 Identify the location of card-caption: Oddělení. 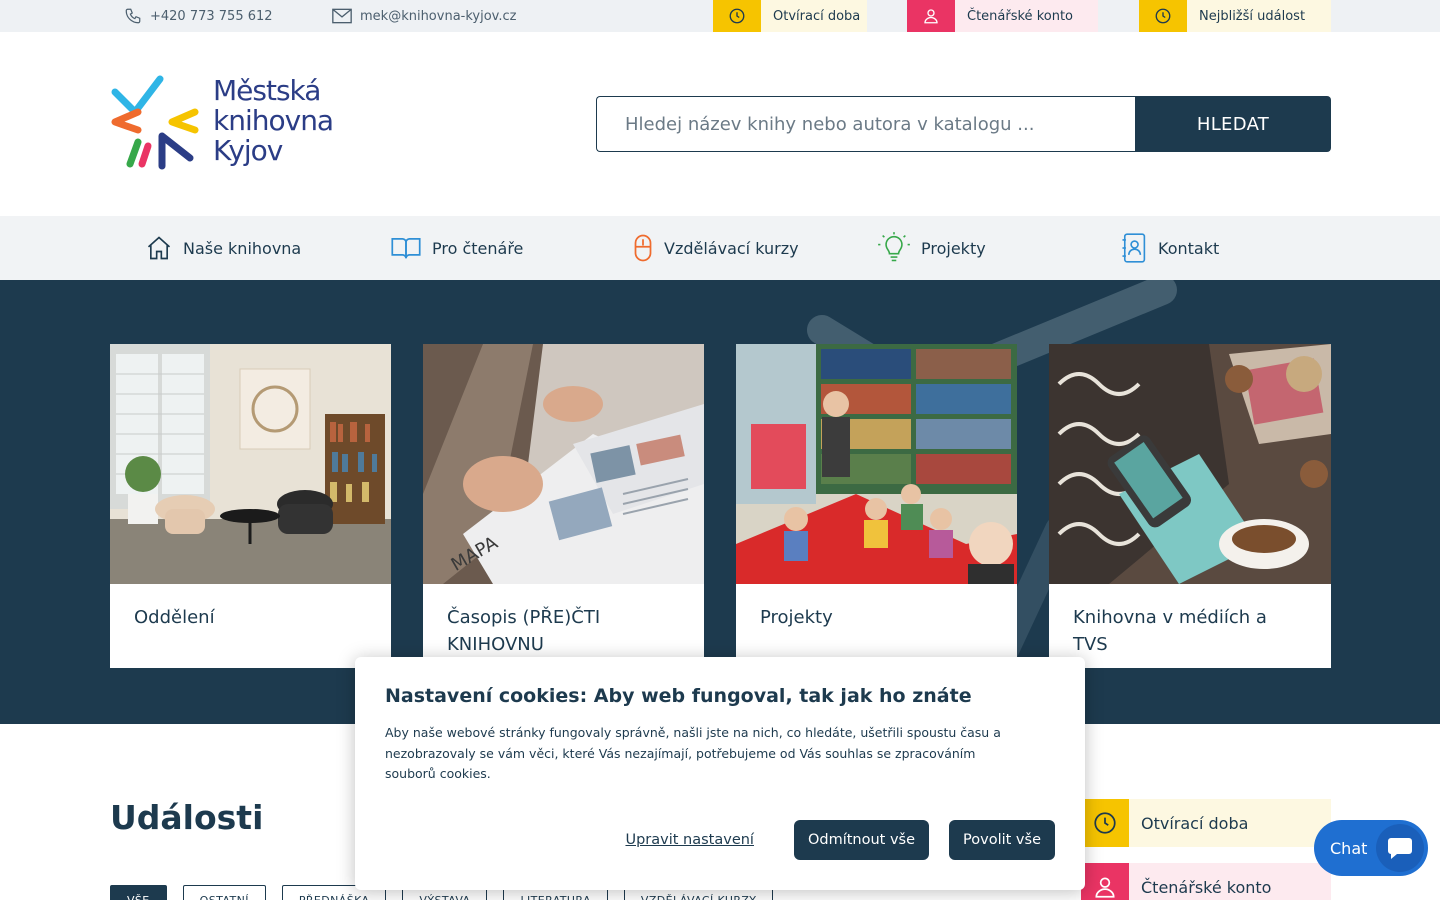
(174, 617).